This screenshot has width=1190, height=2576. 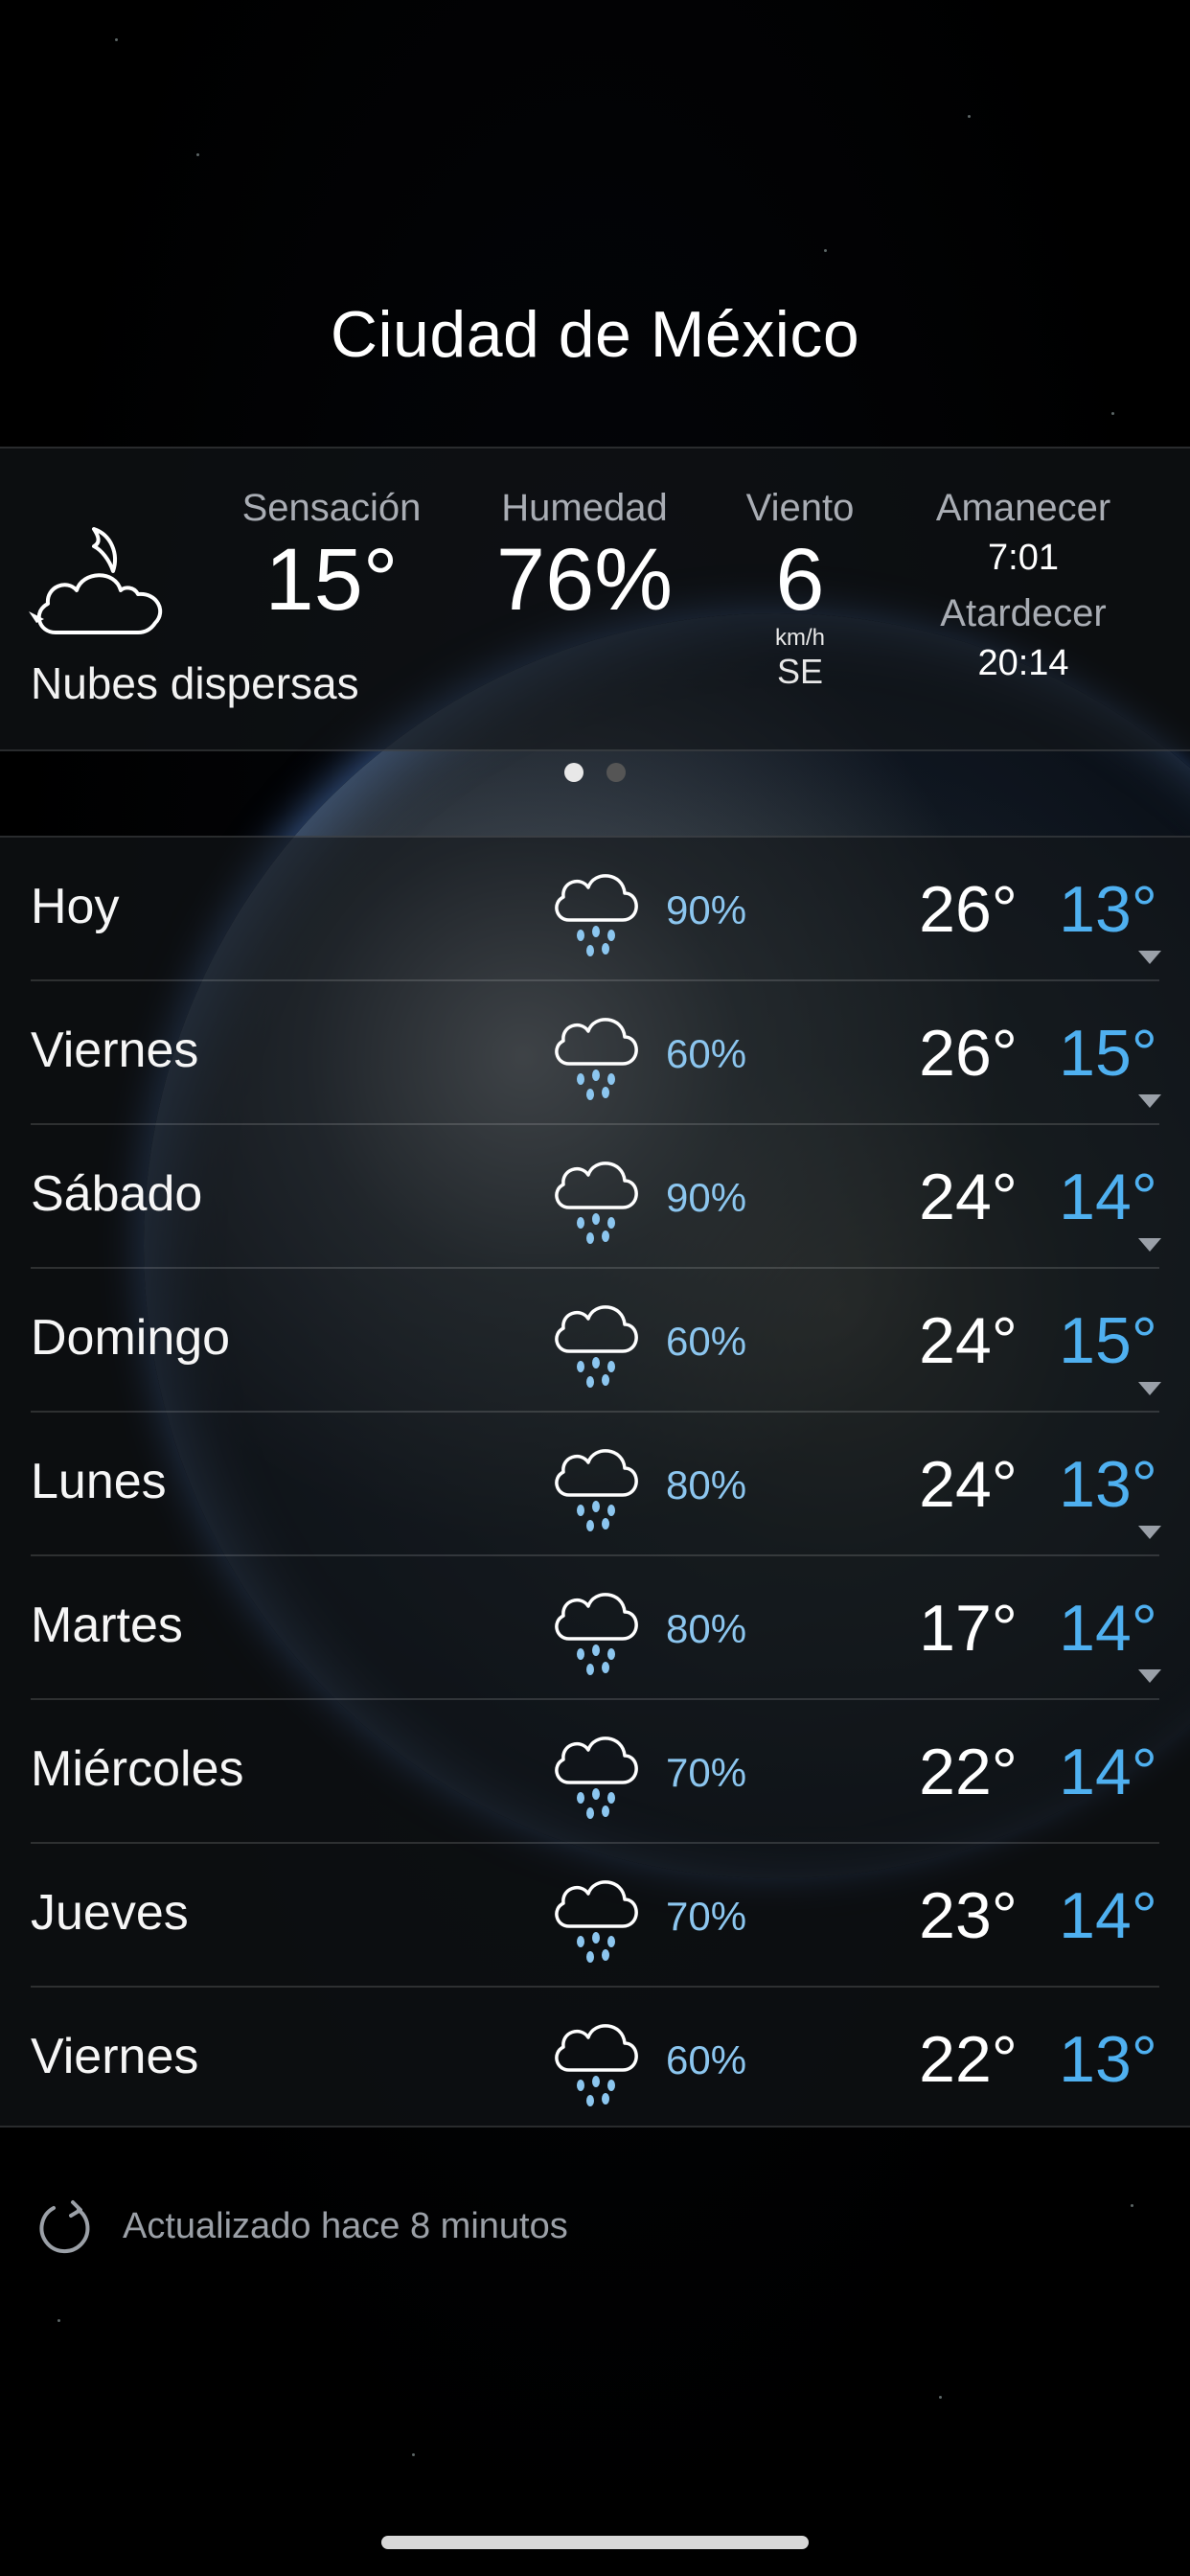 I want to click on forecast-day: Martes, so click(x=107, y=1625).